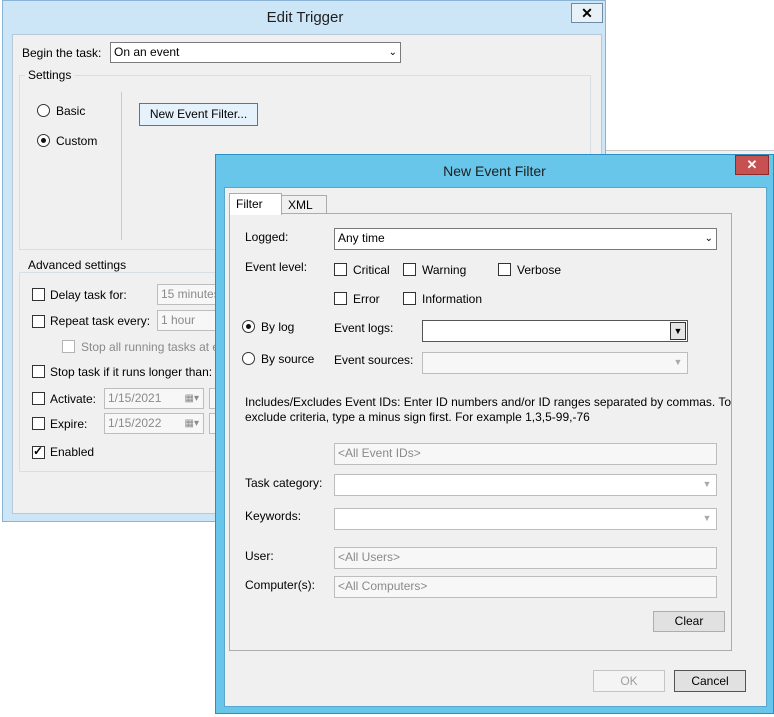 The image size is (774, 717). What do you see at coordinates (43, 110) in the screenshot?
I see `basic-radio` at bounding box center [43, 110].